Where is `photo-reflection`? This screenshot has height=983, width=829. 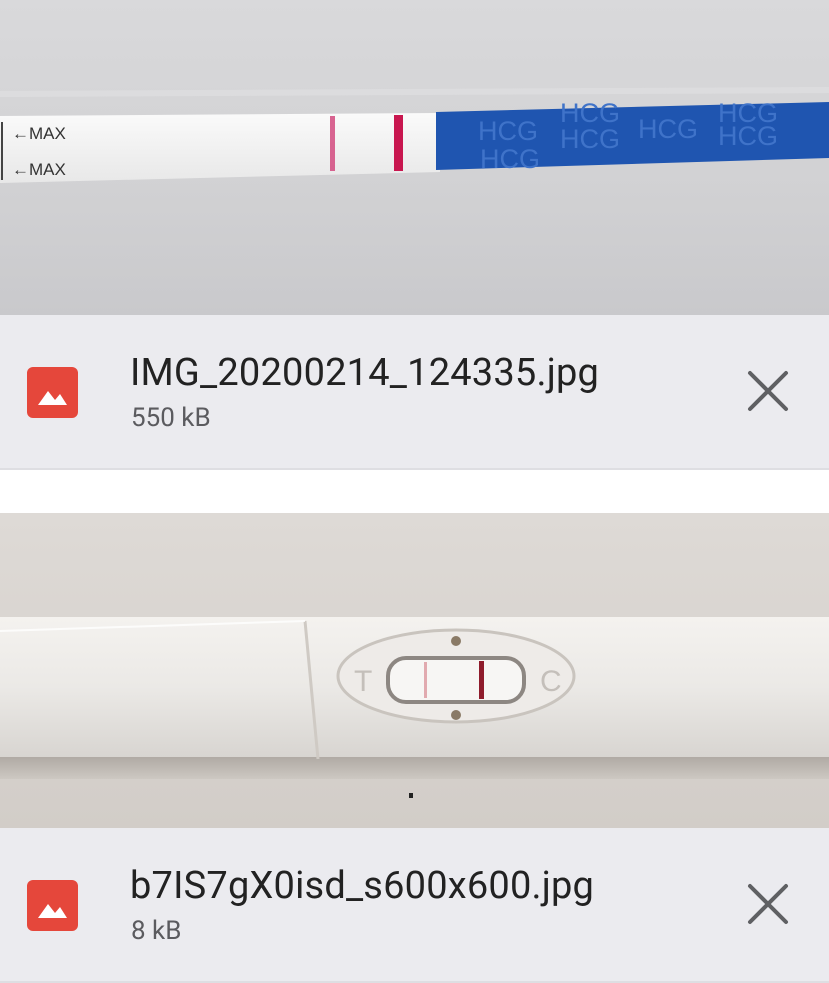
photo-reflection is located at coordinates (414, 92).